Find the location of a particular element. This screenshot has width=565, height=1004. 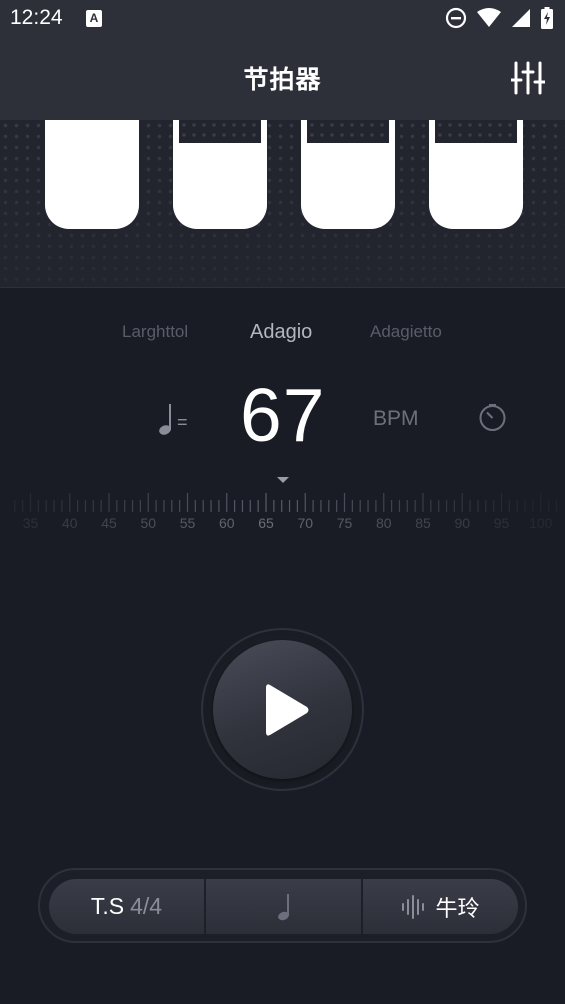

ruler-label: 65 is located at coordinates (266, 523).